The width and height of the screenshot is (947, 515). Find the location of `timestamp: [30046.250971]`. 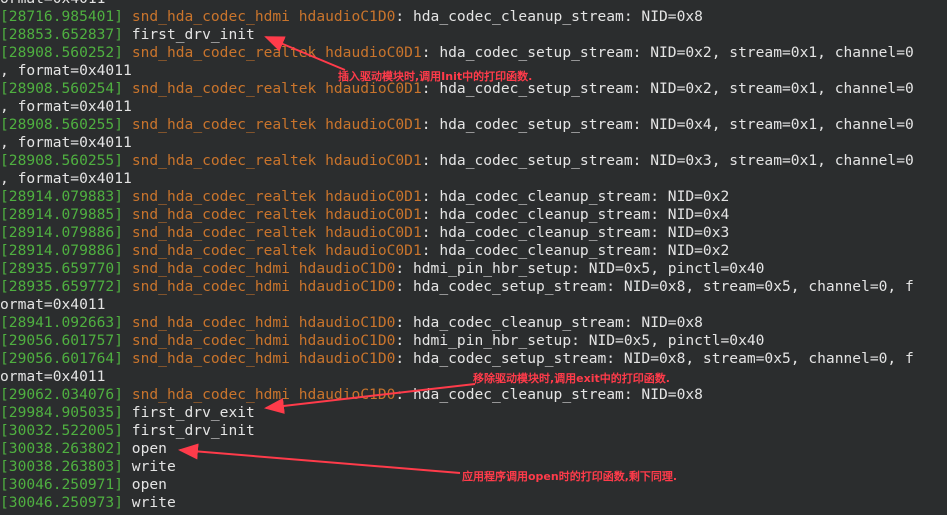

timestamp: [30046.250971] is located at coordinates (62, 484).